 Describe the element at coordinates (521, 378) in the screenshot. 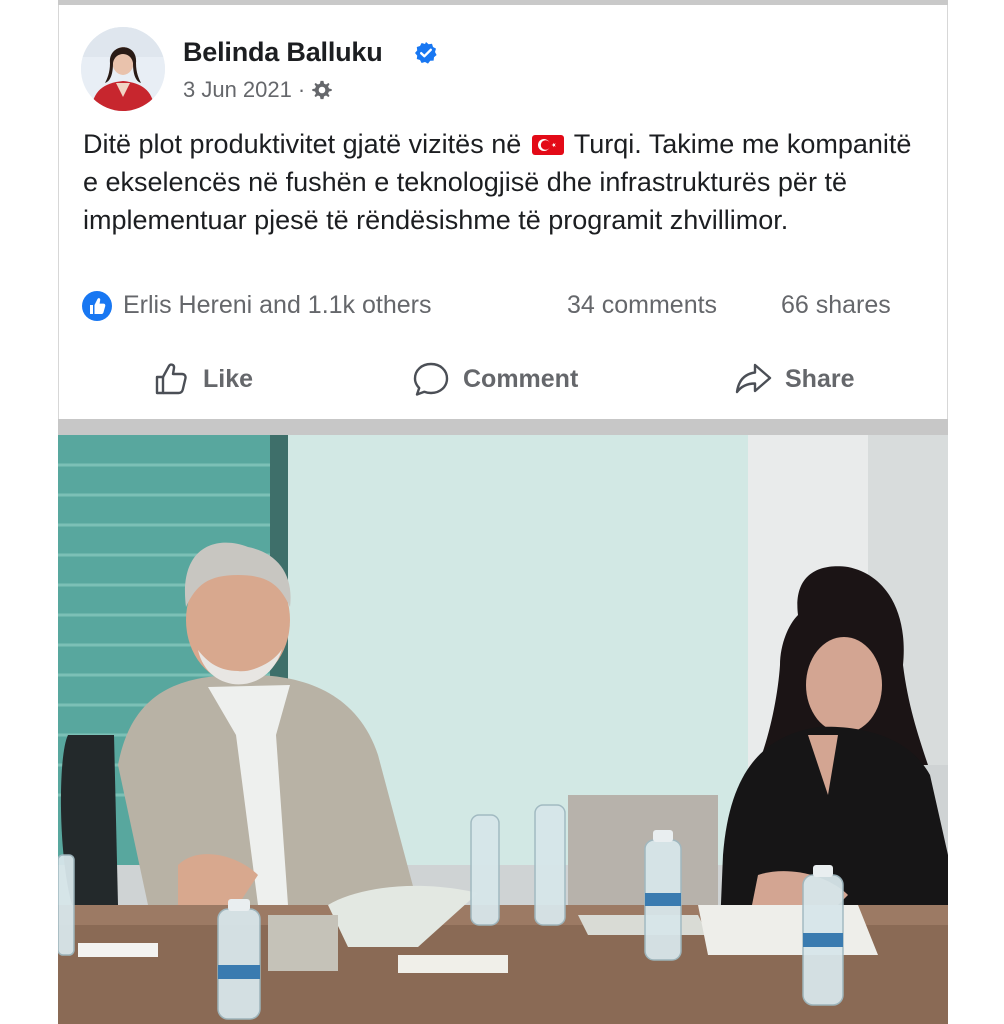

I see `comment-label: Comment` at that location.